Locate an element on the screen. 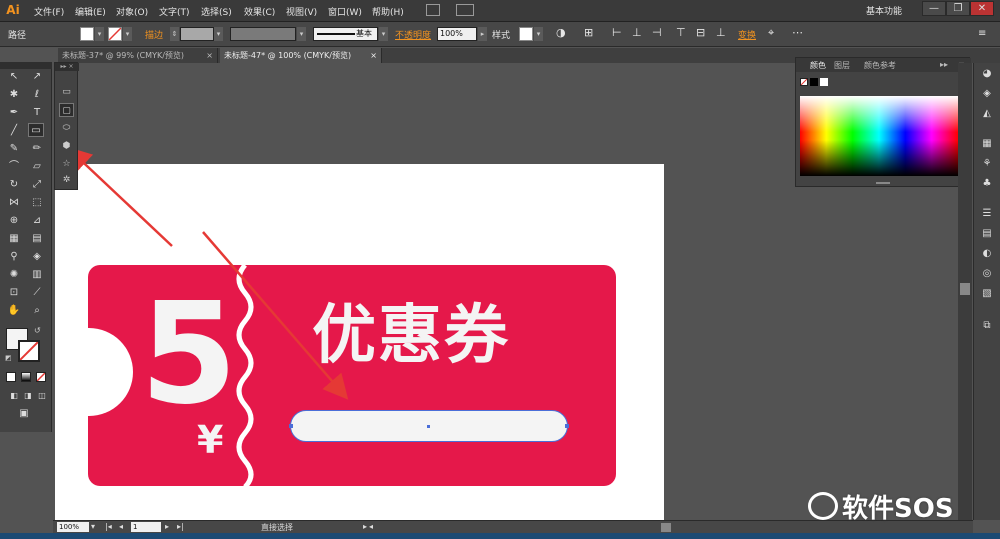 This screenshot has height=539, width=1000. page-field: 1 is located at coordinates (146, 527).